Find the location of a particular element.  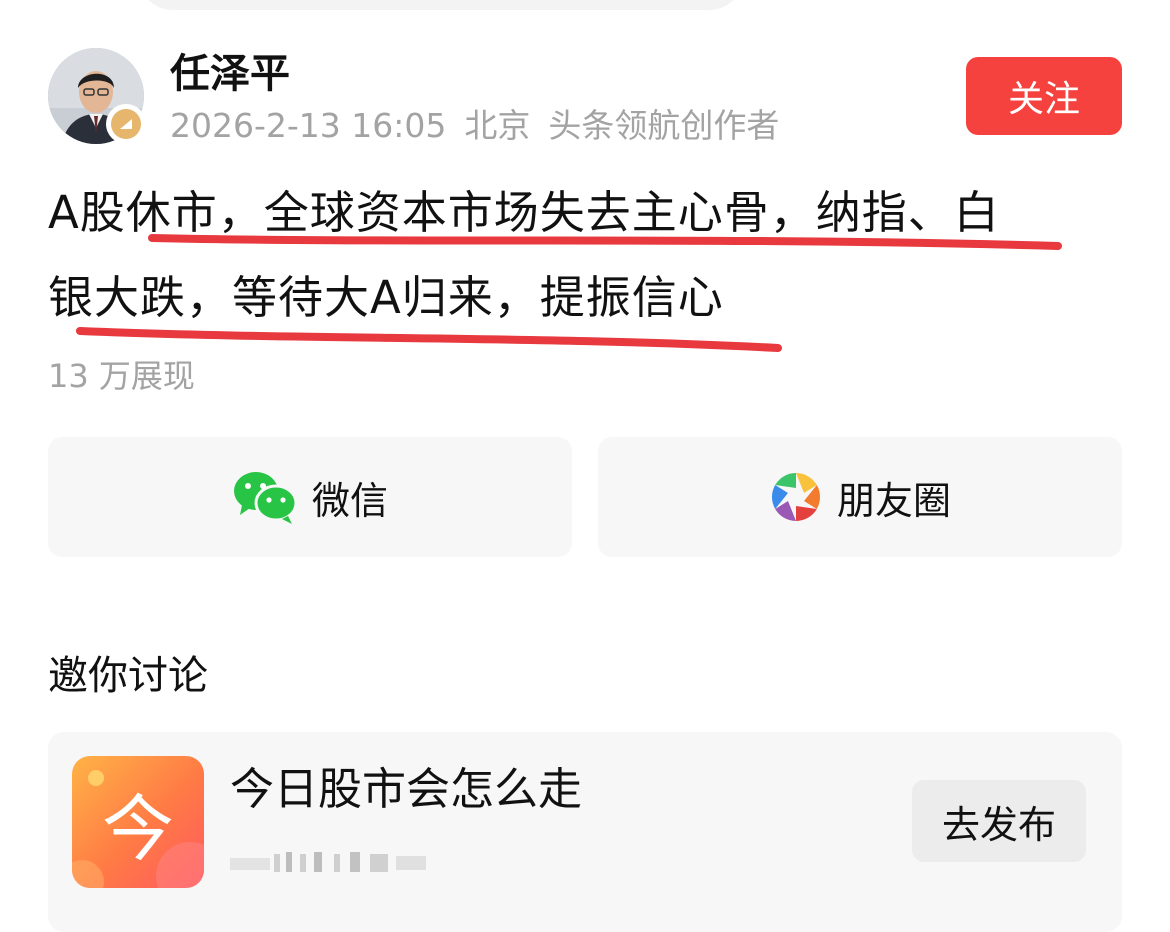

share-wechat-label: 微信 is located at coordinates (349, 500).